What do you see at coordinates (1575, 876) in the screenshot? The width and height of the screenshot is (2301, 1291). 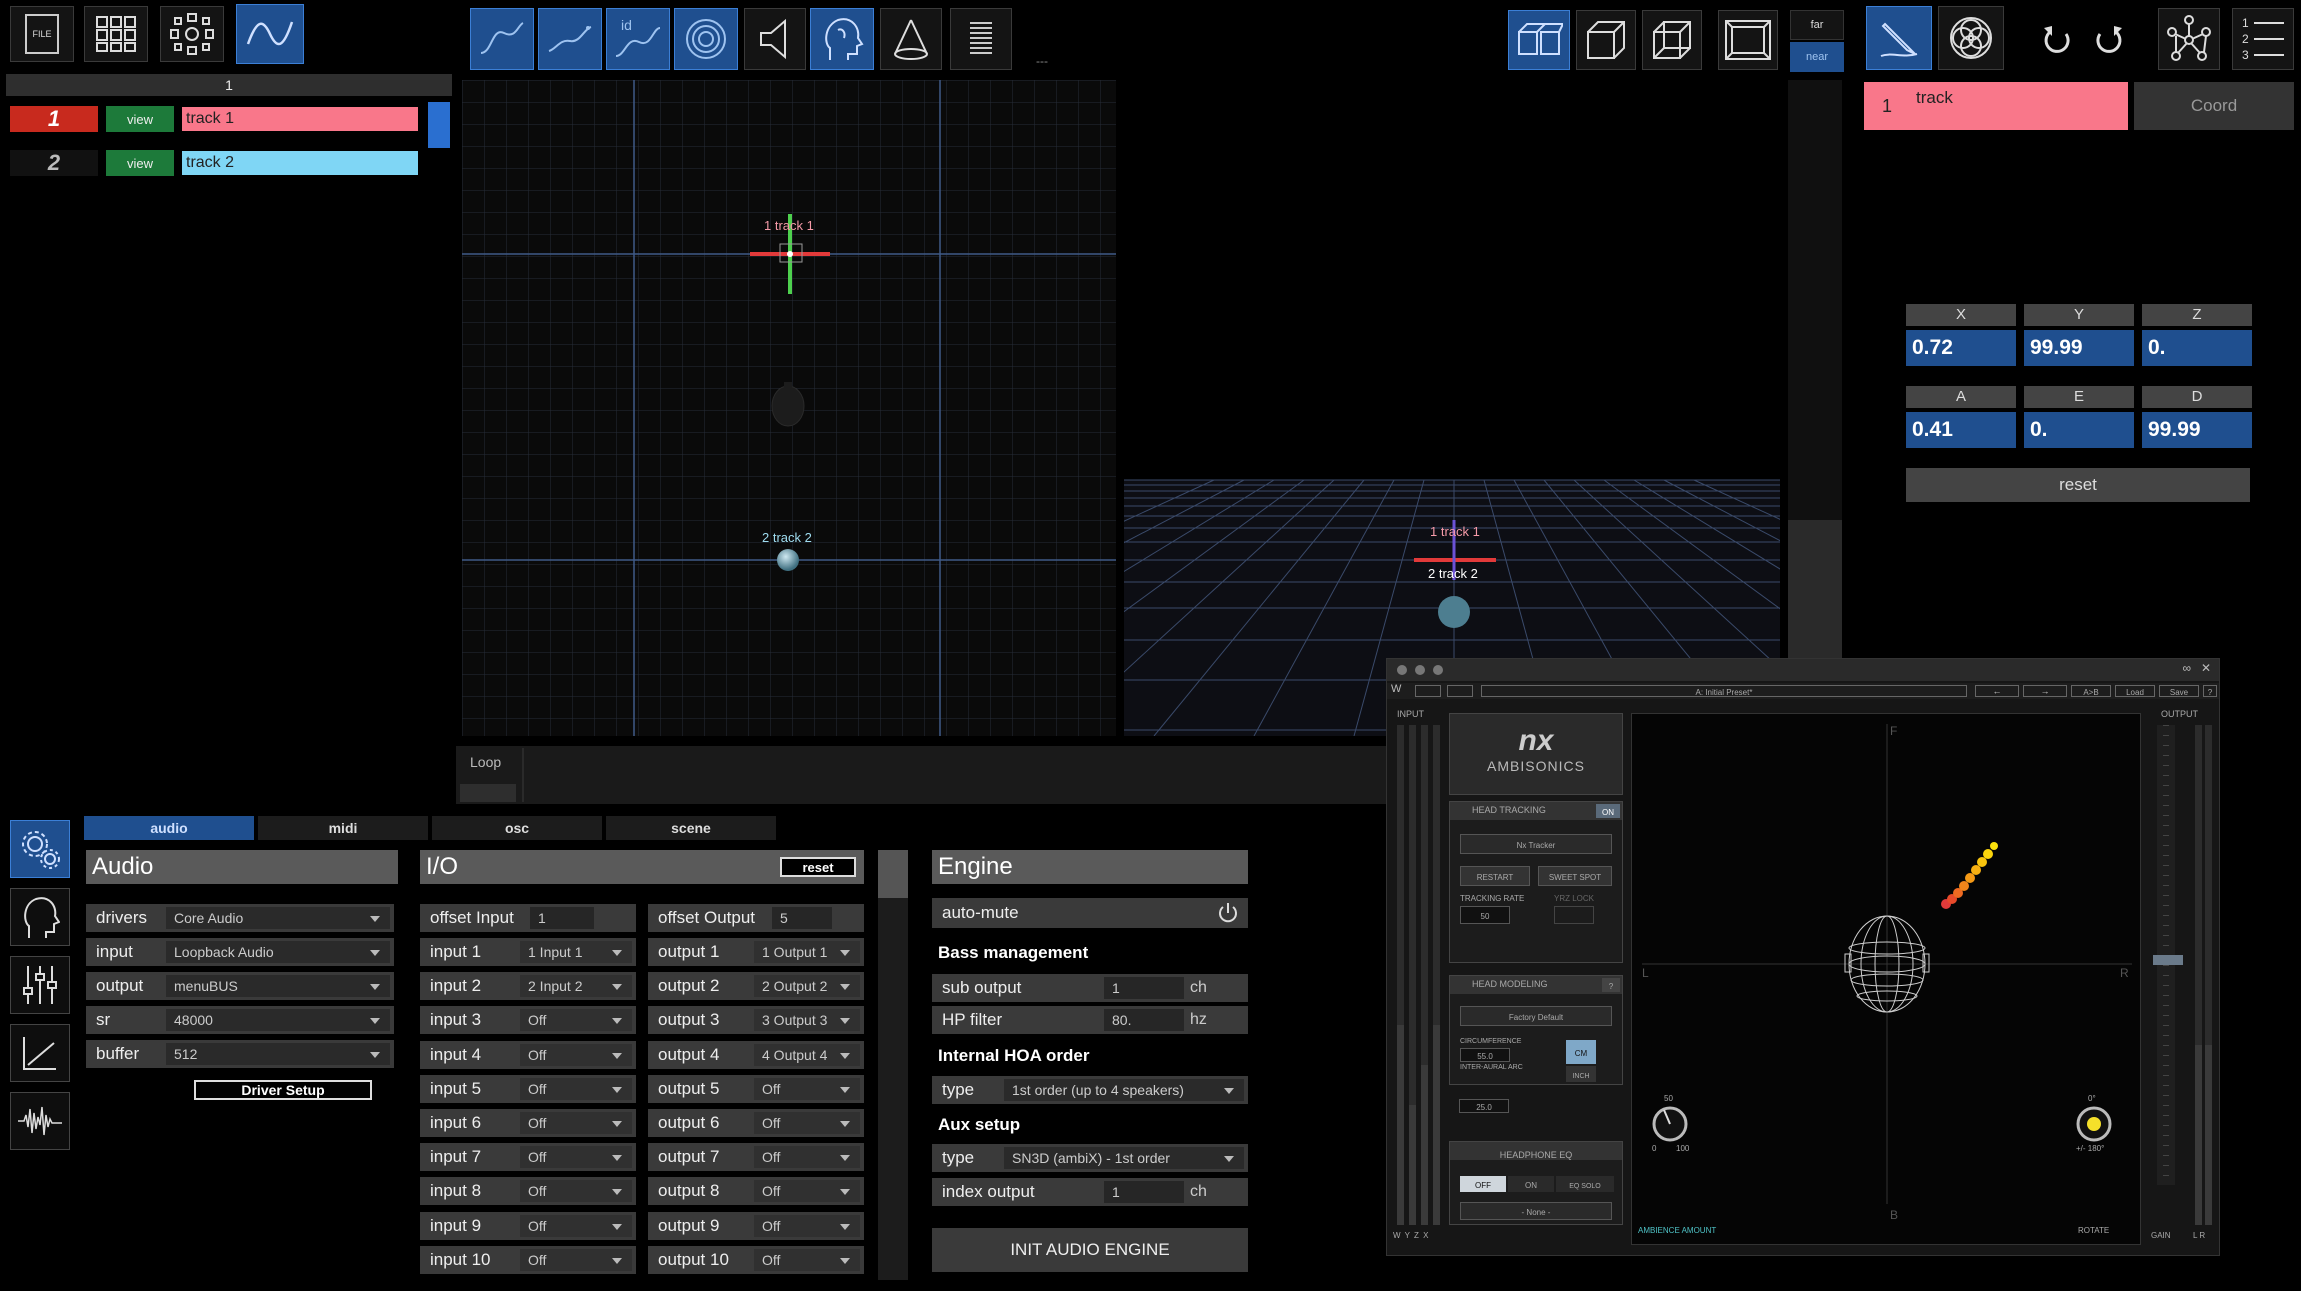 I see `sweet-spot-button: SWEET SPOT` at bounding box center [1575, 876].